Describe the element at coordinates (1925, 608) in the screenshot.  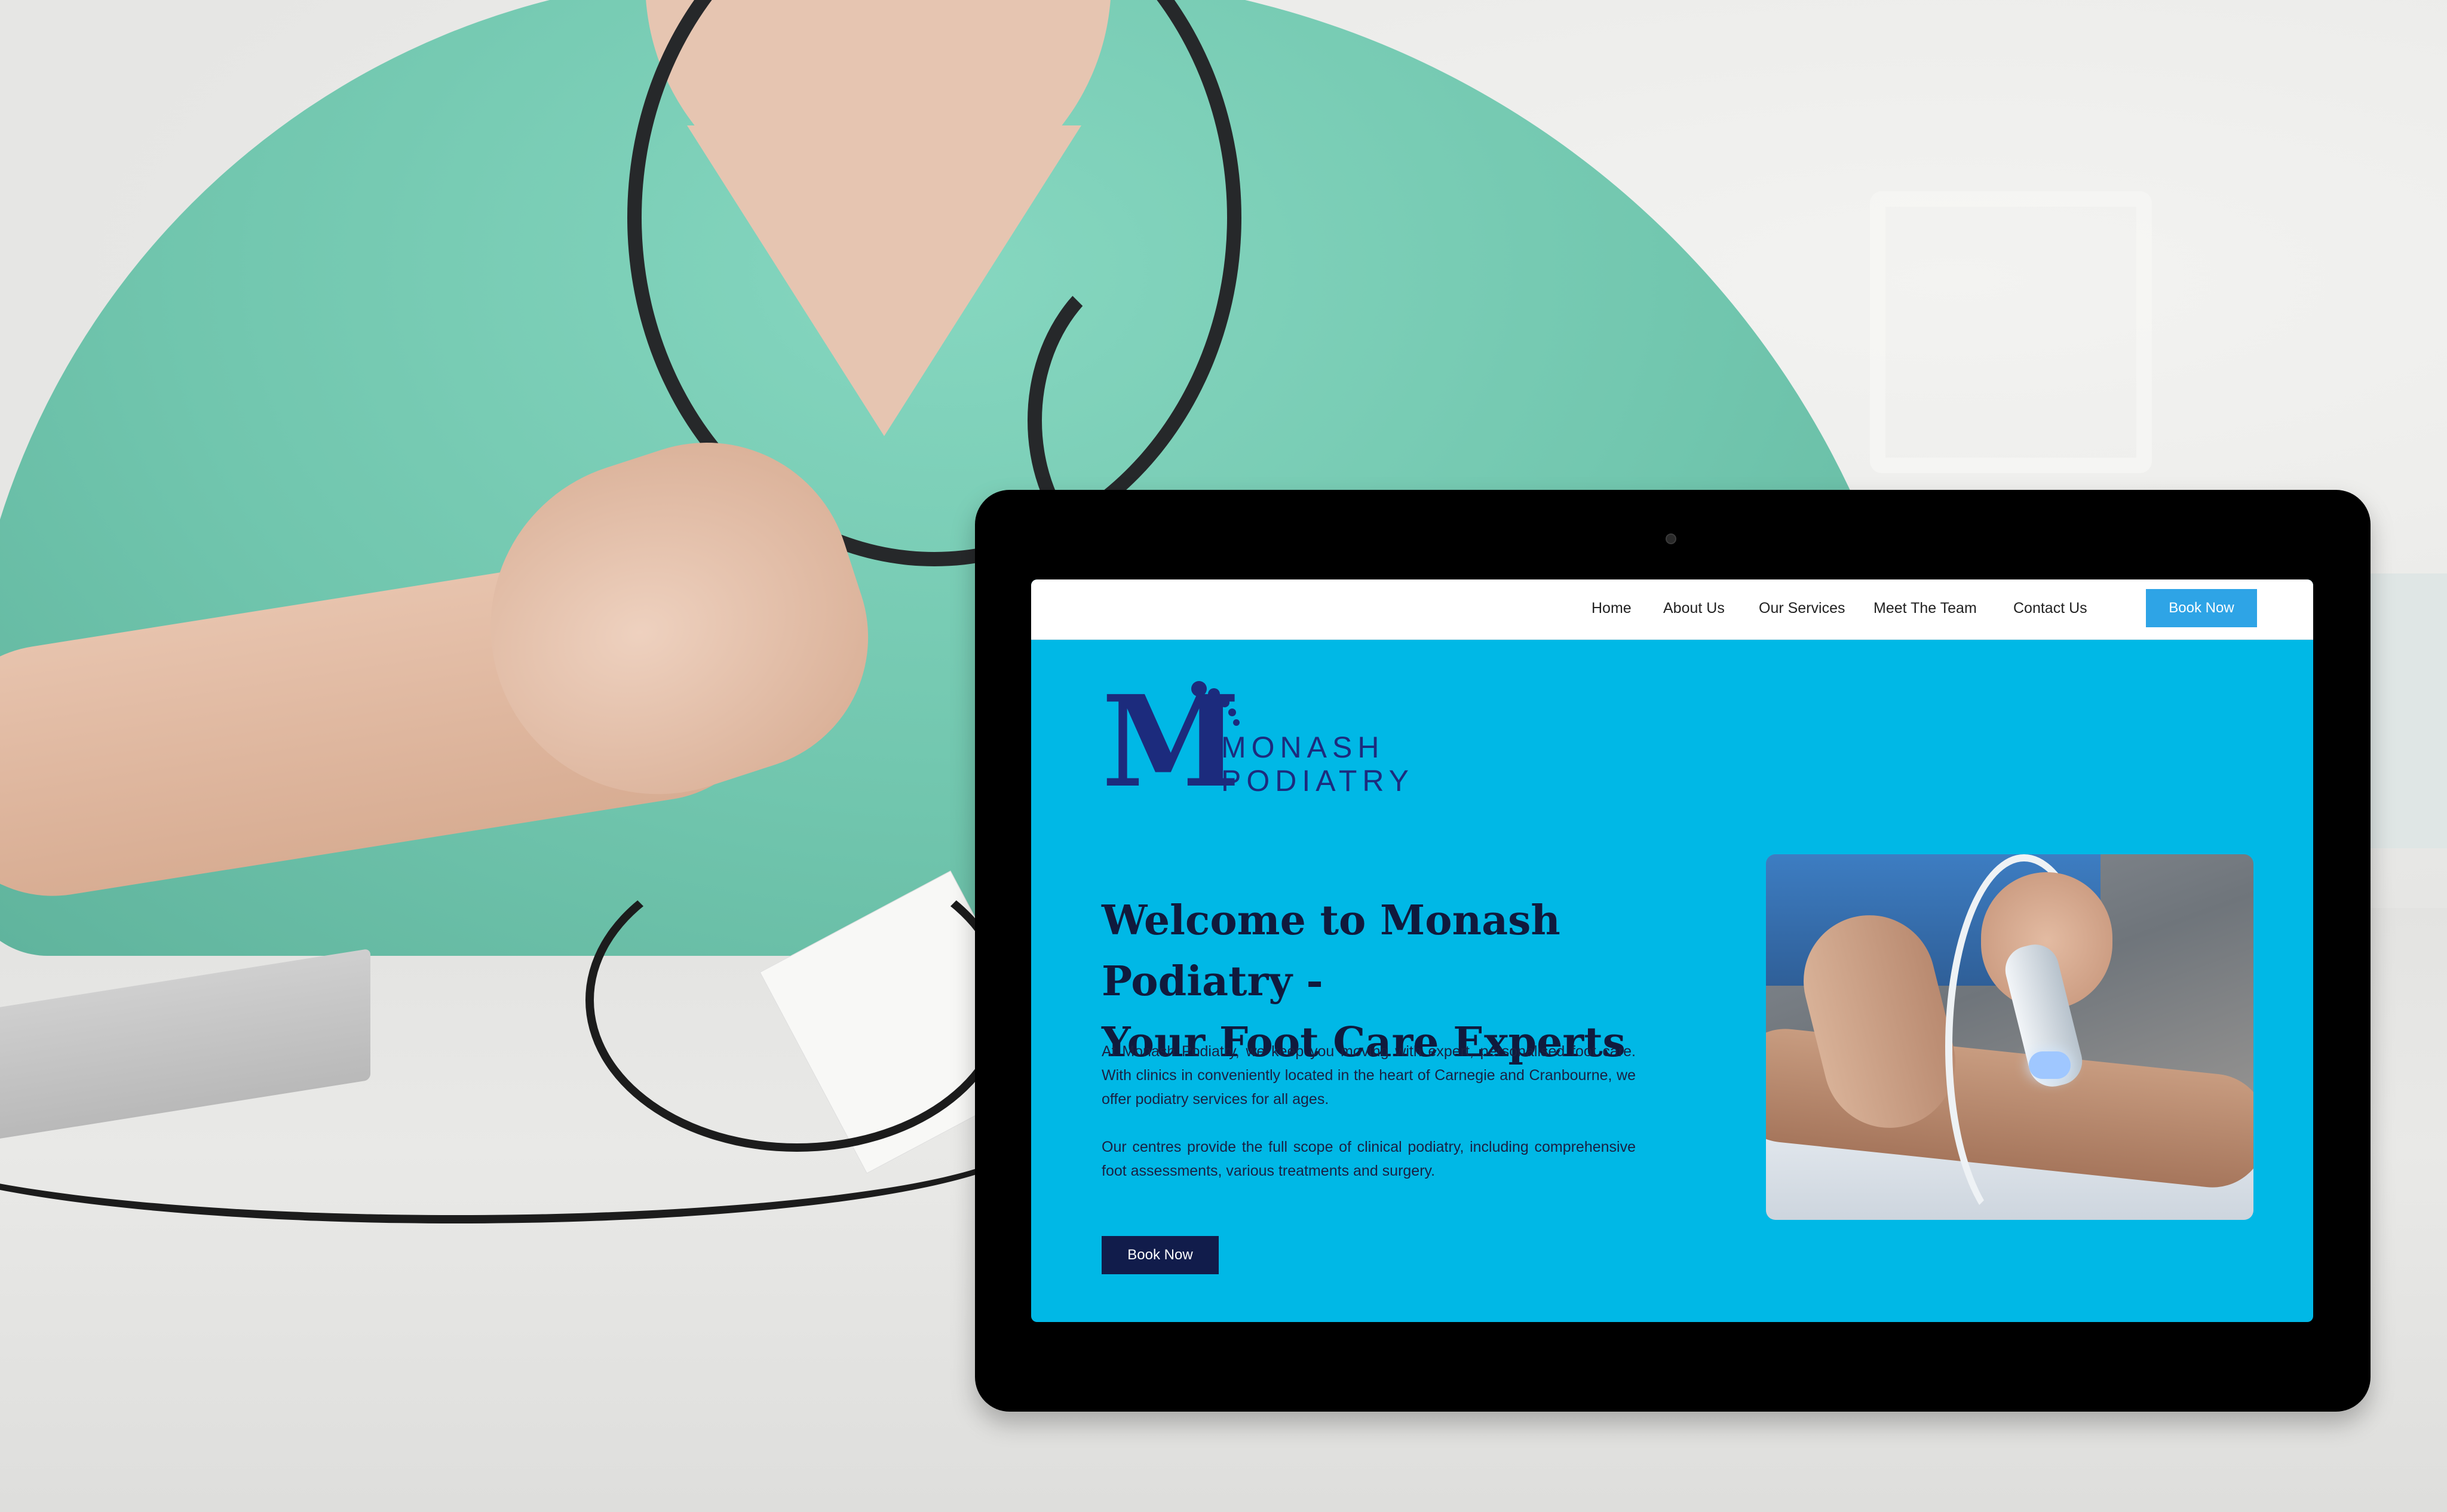
I see `nav-team-link: Meet The Team` at that location.